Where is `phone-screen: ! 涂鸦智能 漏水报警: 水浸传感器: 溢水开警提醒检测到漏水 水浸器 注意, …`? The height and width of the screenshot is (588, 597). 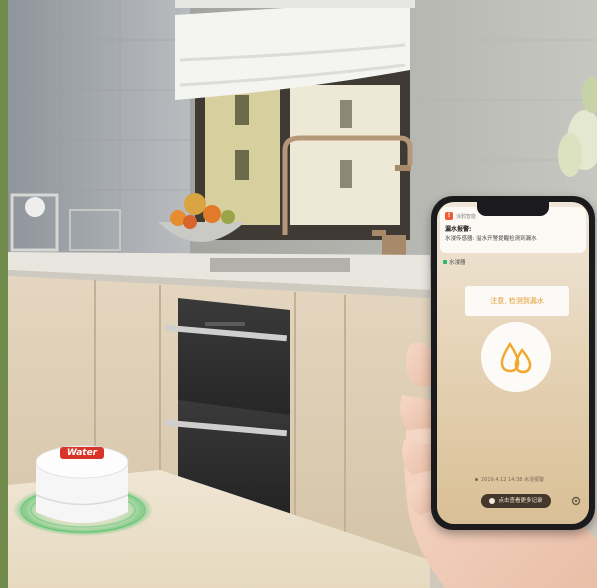
phone-screen: ! 涂鸦智能 漏水报警: 水浸传感器: 溢水开警提醒检测到漏水 水浸器 注意, … is located at coordinates (513, 363).